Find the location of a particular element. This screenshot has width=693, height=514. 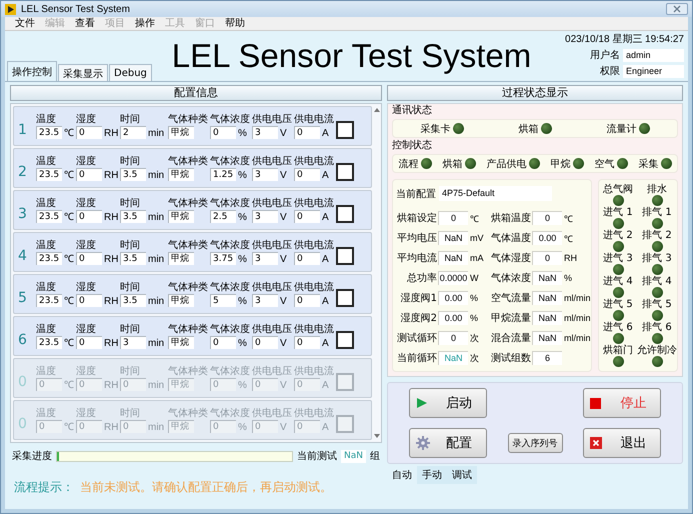

menu-item: 查看 is located at coordinates (85, 23).